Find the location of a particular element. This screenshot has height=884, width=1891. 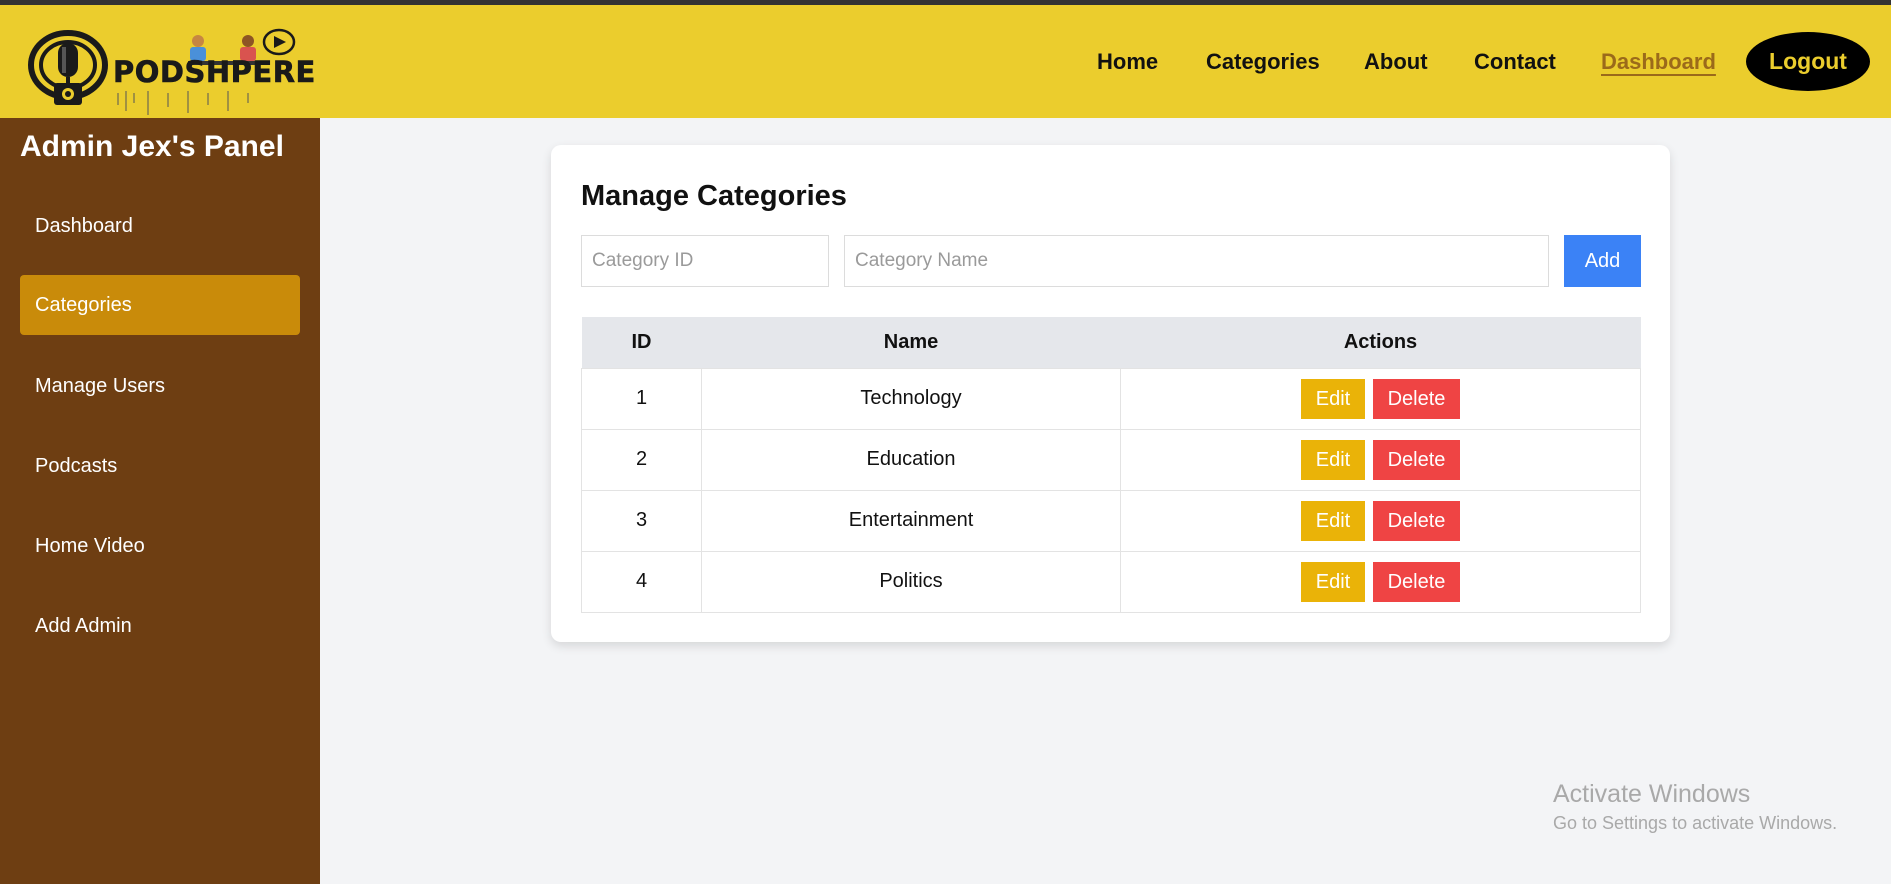

table-header-row: ID Name Actions is located at coordinates (1111, 342).